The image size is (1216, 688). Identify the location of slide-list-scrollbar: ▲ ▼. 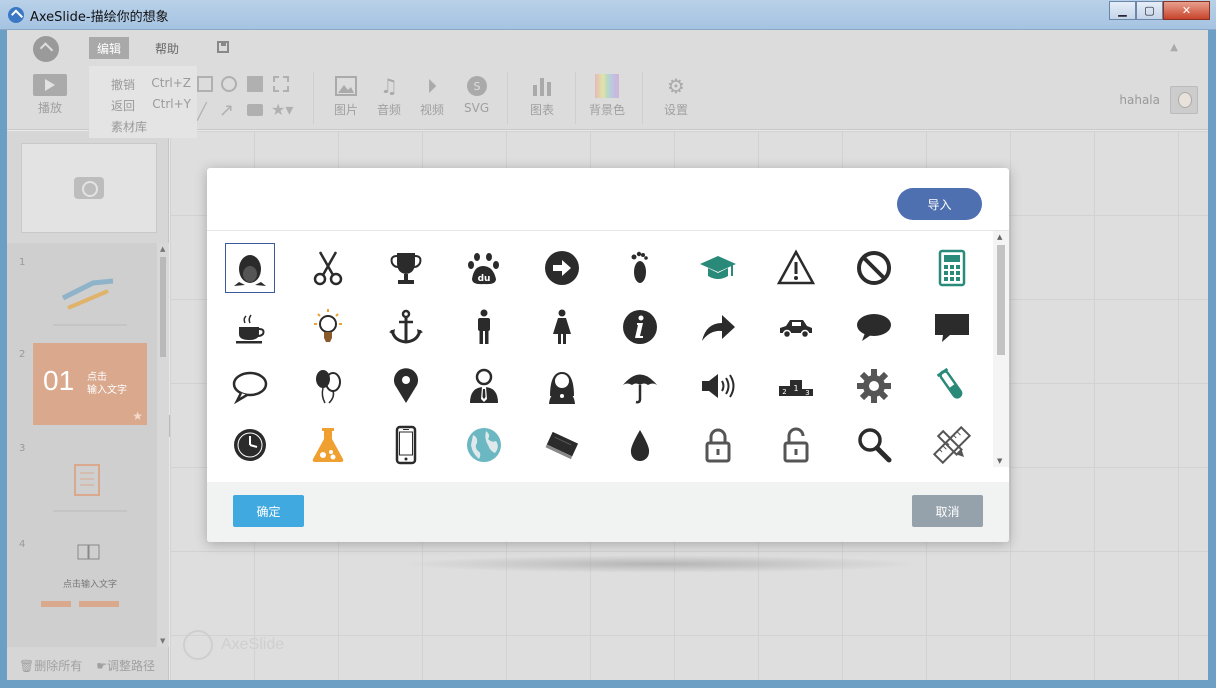
(163, 445).